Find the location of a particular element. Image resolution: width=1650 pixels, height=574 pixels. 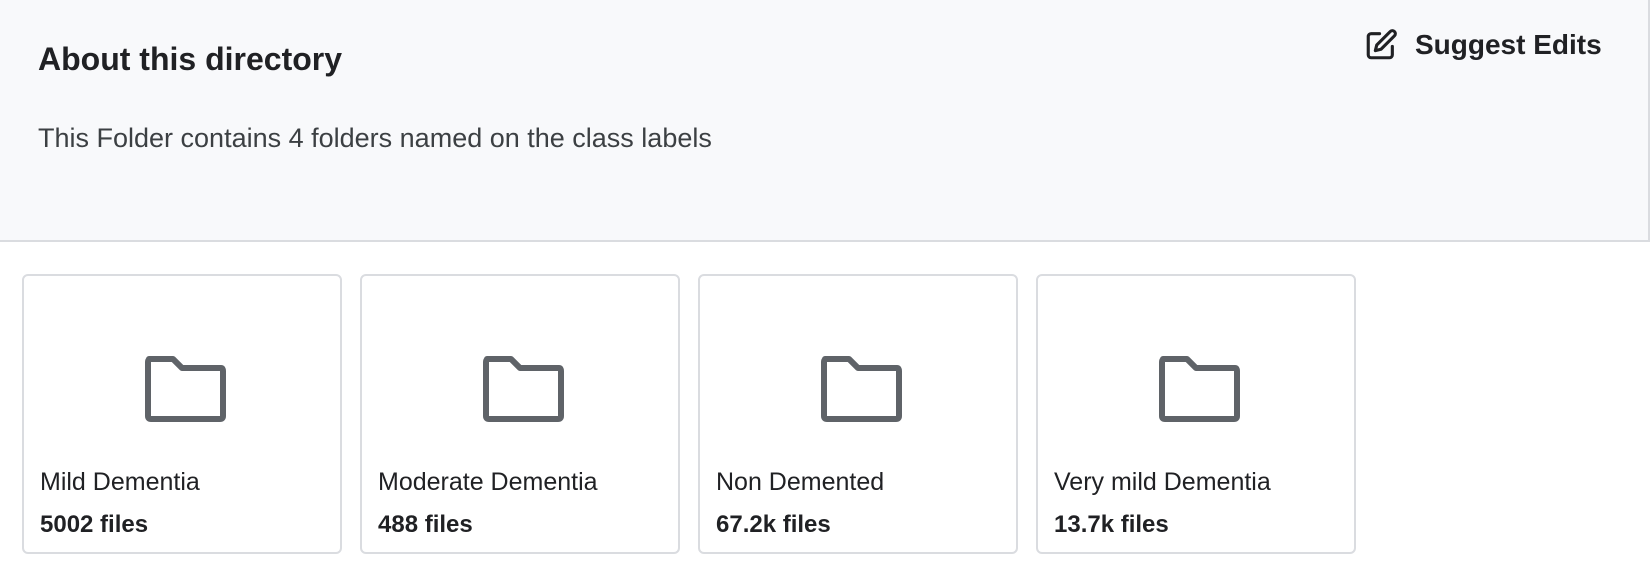

folder-name: Mild Dementia is located at coordinates (120, 482).